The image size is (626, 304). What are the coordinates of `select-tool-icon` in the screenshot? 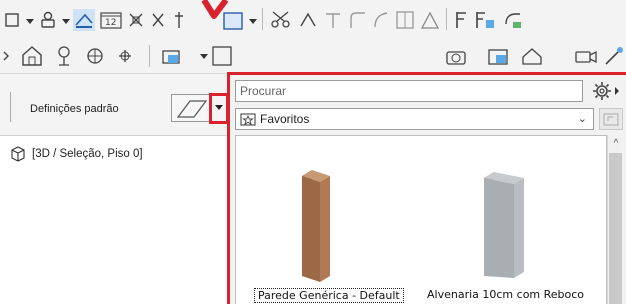 It's located at (12, 20).